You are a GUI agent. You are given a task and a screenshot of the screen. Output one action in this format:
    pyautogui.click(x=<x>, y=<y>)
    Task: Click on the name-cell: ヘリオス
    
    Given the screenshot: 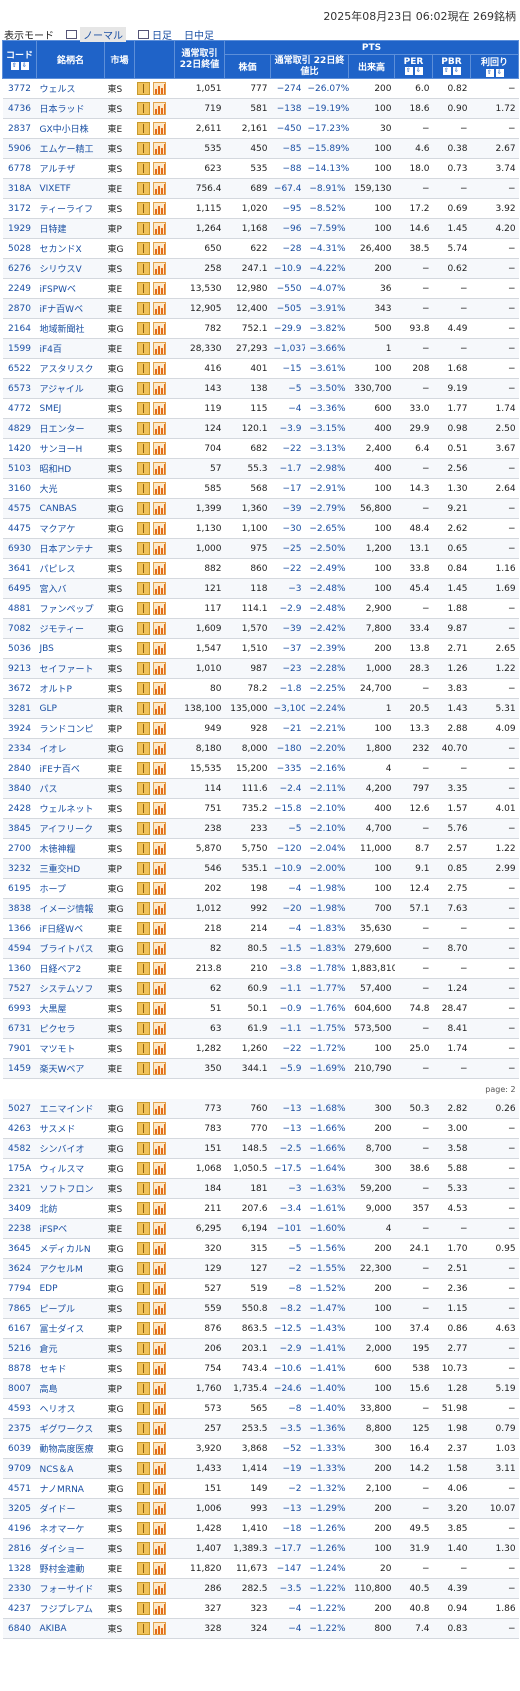 What is the action you would take?
    pyautogui.click(x=70, y=1408)
    